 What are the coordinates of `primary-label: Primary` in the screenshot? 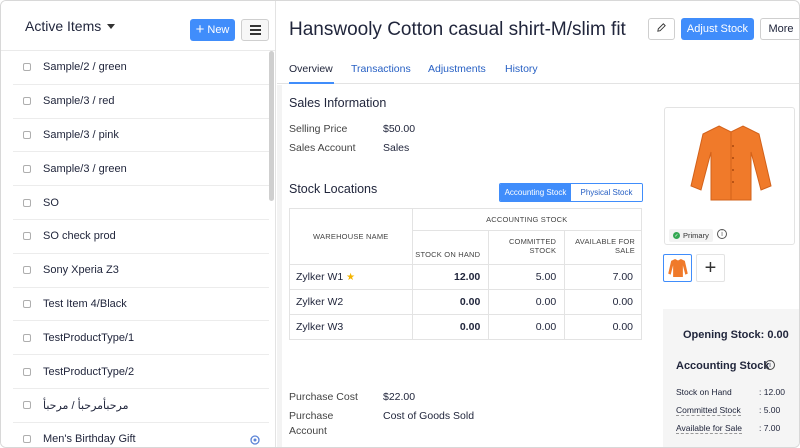 It's located at (696, 235).